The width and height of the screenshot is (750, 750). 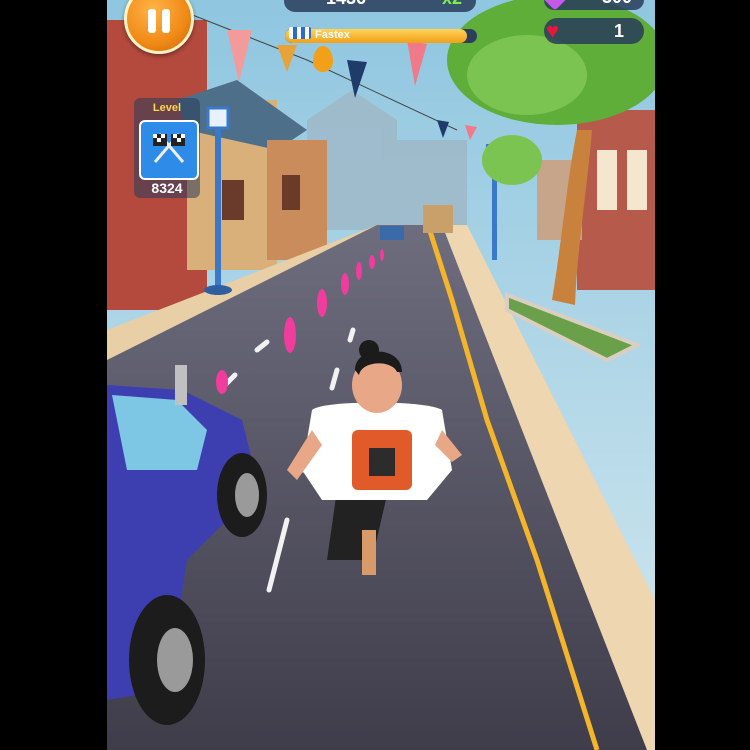 I want to click on distant-car, so click(x=392, y=233).